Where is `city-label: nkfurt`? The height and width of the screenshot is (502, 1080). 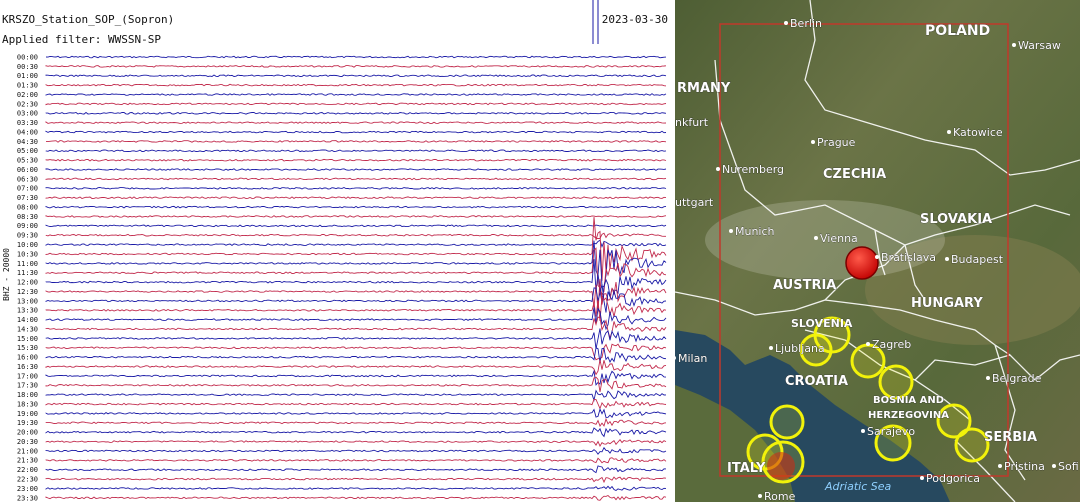 city-label: nkfurt is located at coordinates (692, 122).